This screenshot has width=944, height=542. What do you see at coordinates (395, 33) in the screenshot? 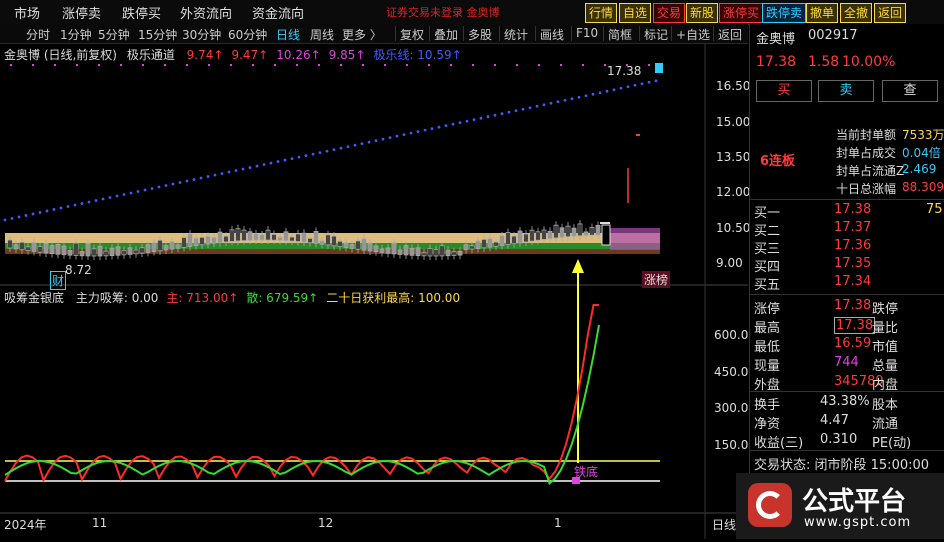
I see `toolbar-divider` at bounding box center [395, 33].